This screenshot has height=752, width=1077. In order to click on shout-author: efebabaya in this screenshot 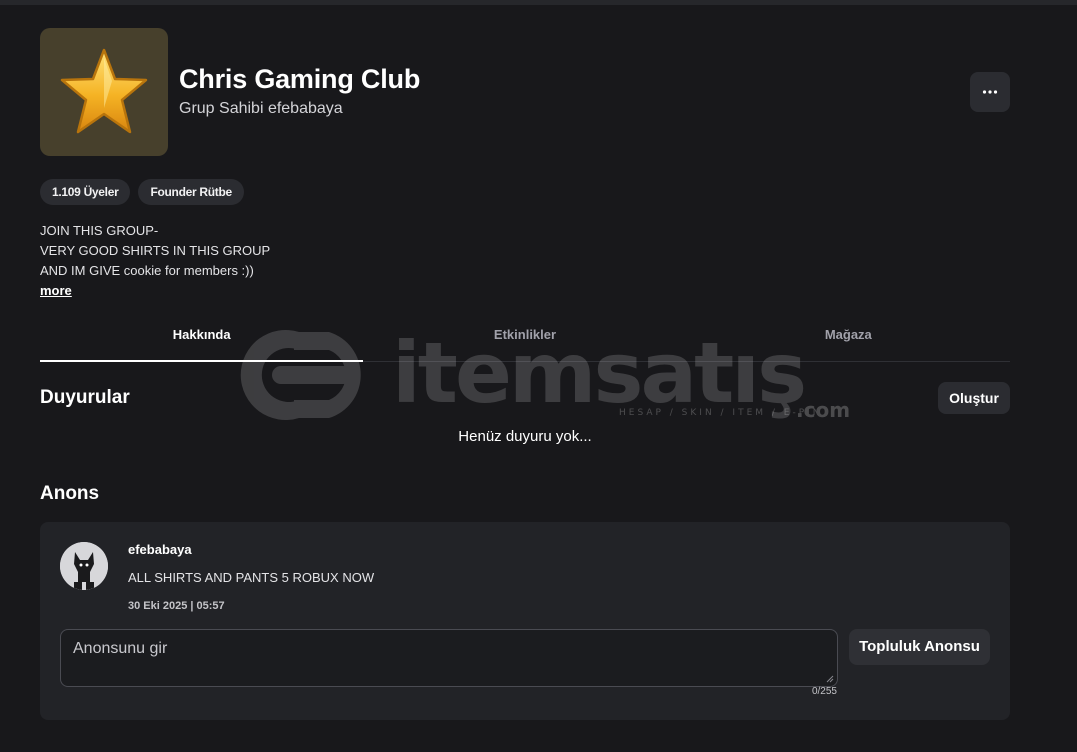, I will do `click(160, 549)`.